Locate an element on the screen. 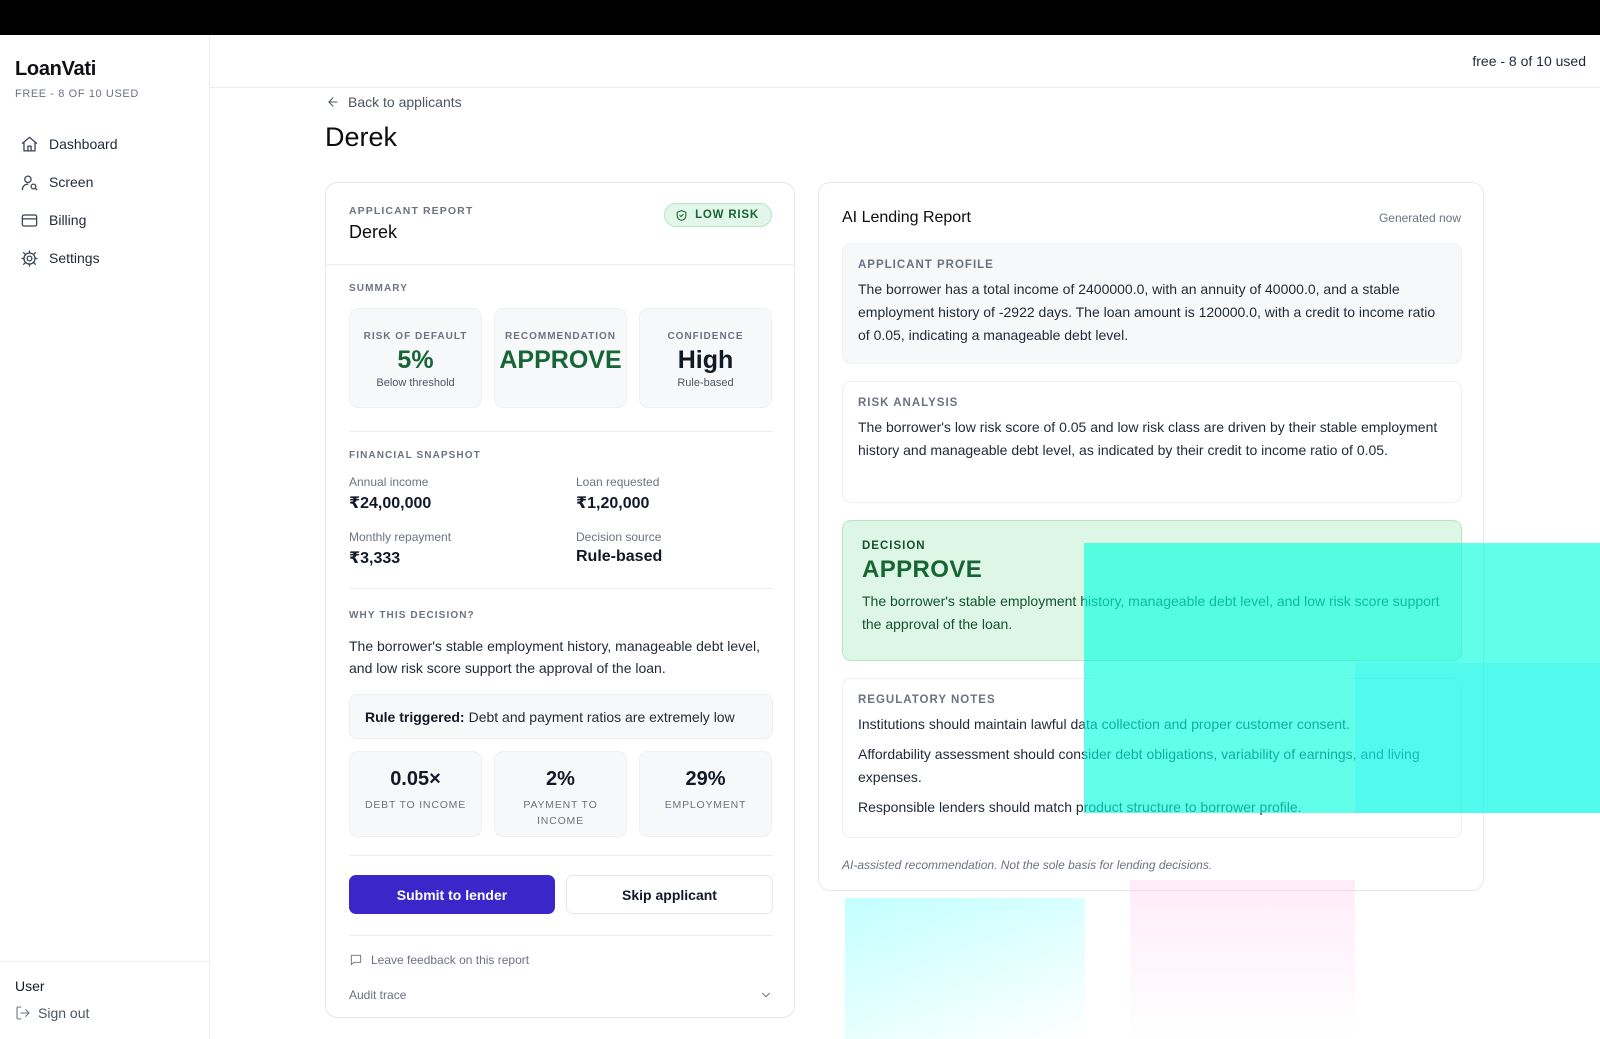  financial-snapshot-label: FINANCIAL SNAPSHOT is located at coordinates (415, 455).